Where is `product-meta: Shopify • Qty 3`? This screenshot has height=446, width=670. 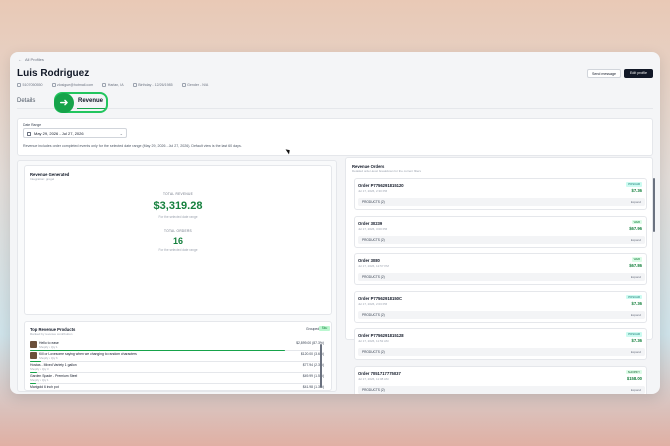 product-meta: Shopify • Qty 3 is located at coordinates (39, 369).